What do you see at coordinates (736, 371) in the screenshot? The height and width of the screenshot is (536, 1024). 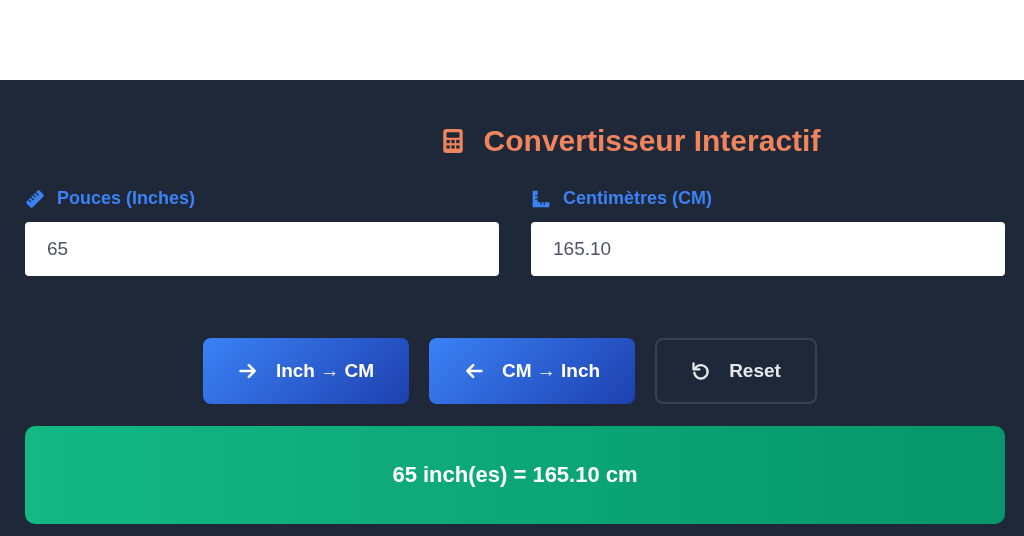 I see `reset-button: Reset` at bounding box center [736, 371].